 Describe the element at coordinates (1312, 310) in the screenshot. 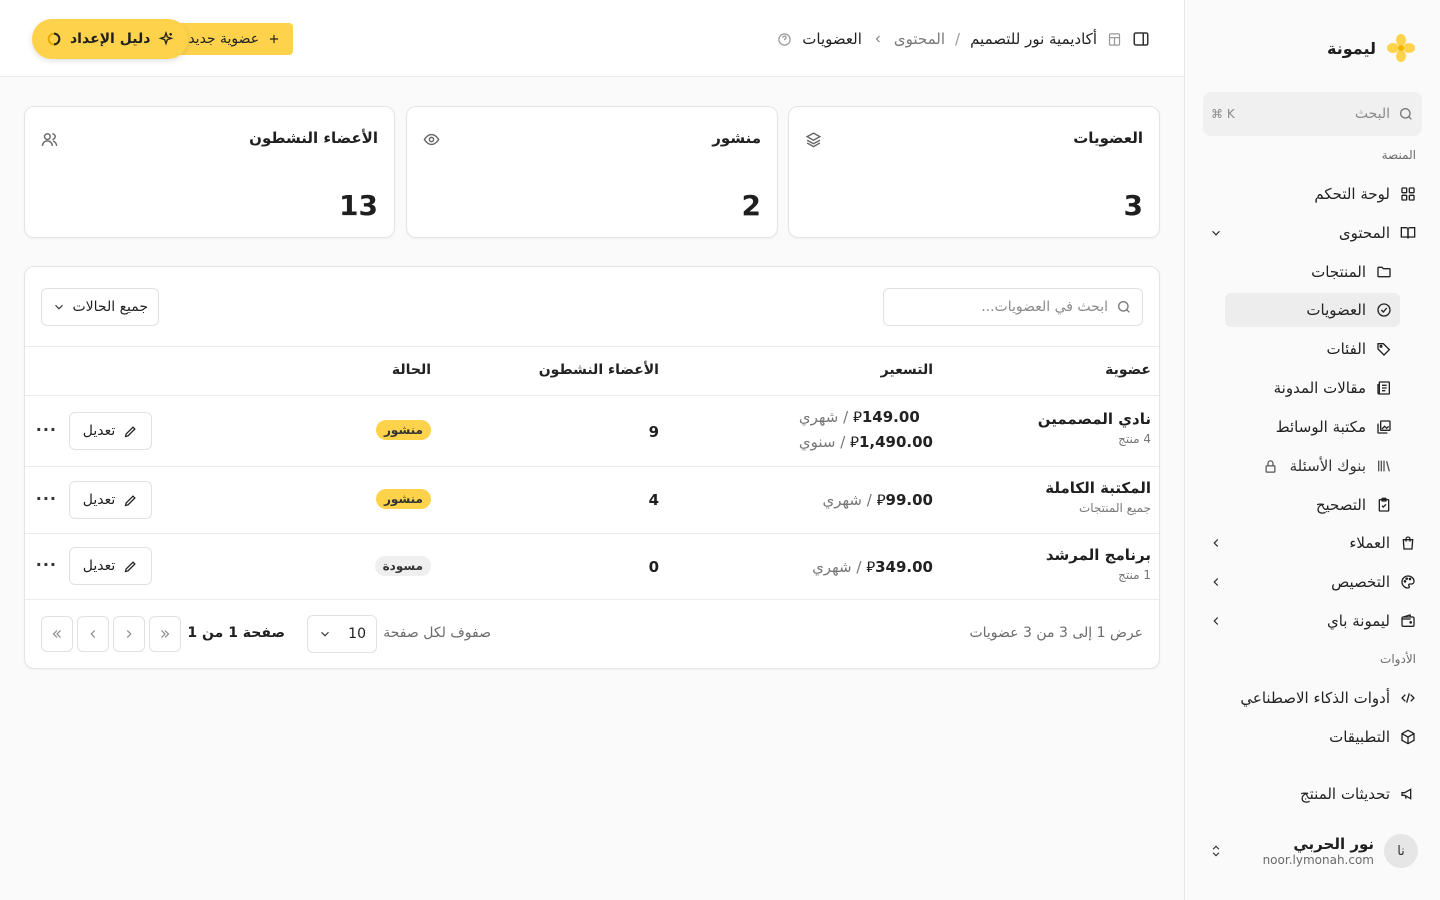

I see `sidebar-item-memberships: العضويات` at that location.